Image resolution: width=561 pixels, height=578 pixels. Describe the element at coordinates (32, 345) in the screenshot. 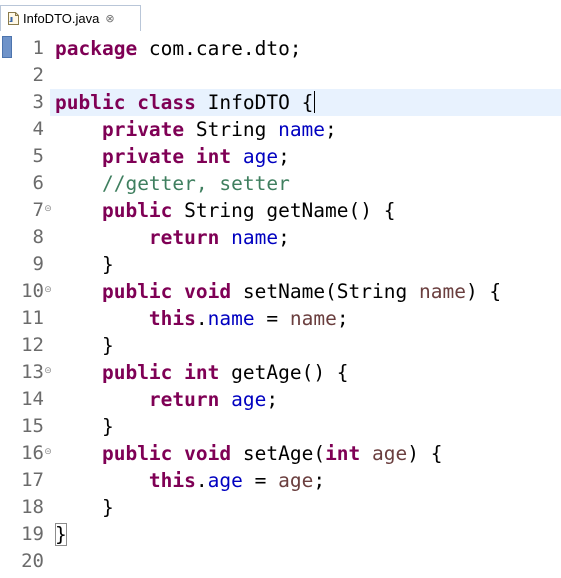

I see `line-number: 12` at that location.